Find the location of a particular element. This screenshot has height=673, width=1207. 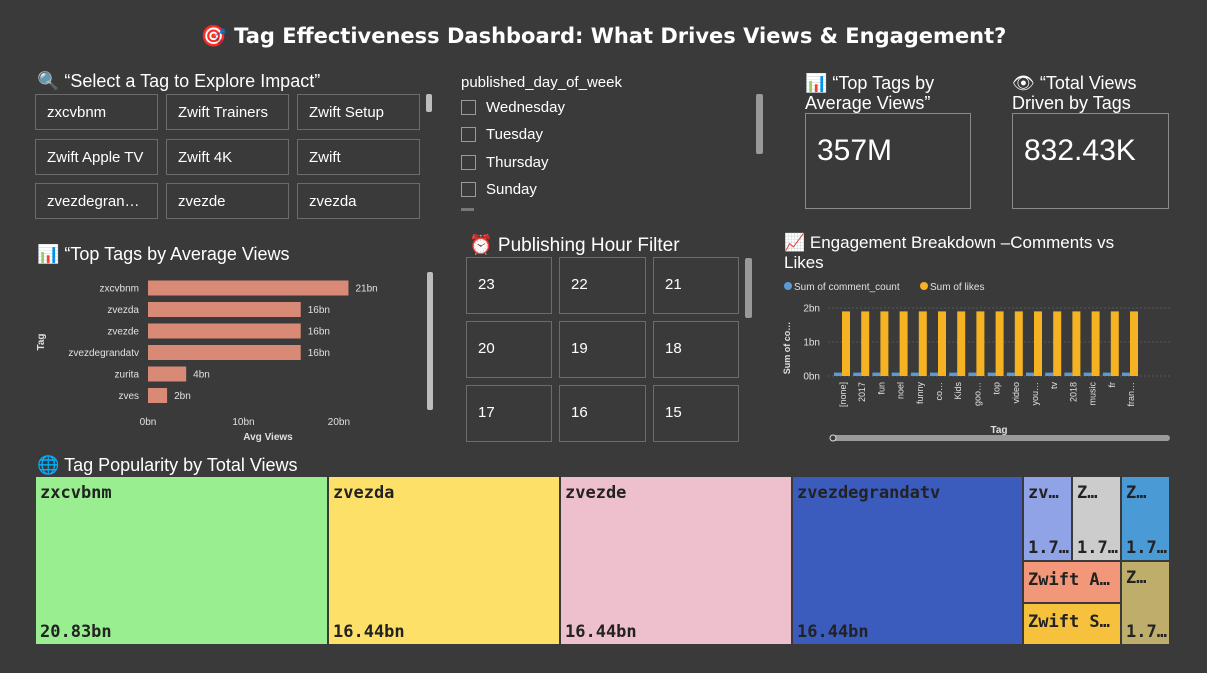

tag-option-label: zvezda is located at coordinates (333, 201).